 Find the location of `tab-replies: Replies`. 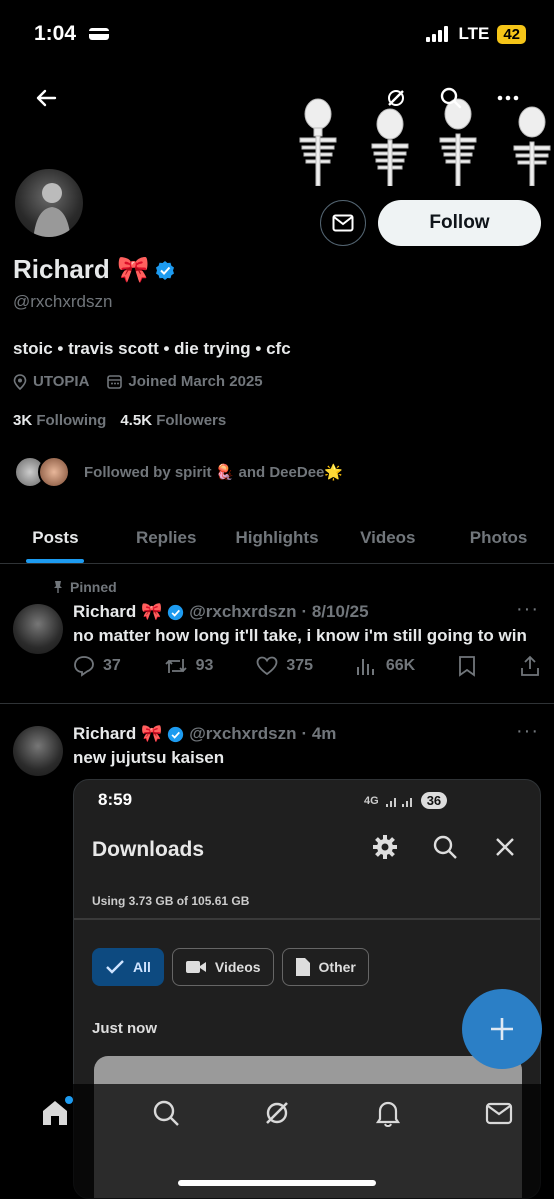

tab-replies: Replies is located at coordinates (166, 537).